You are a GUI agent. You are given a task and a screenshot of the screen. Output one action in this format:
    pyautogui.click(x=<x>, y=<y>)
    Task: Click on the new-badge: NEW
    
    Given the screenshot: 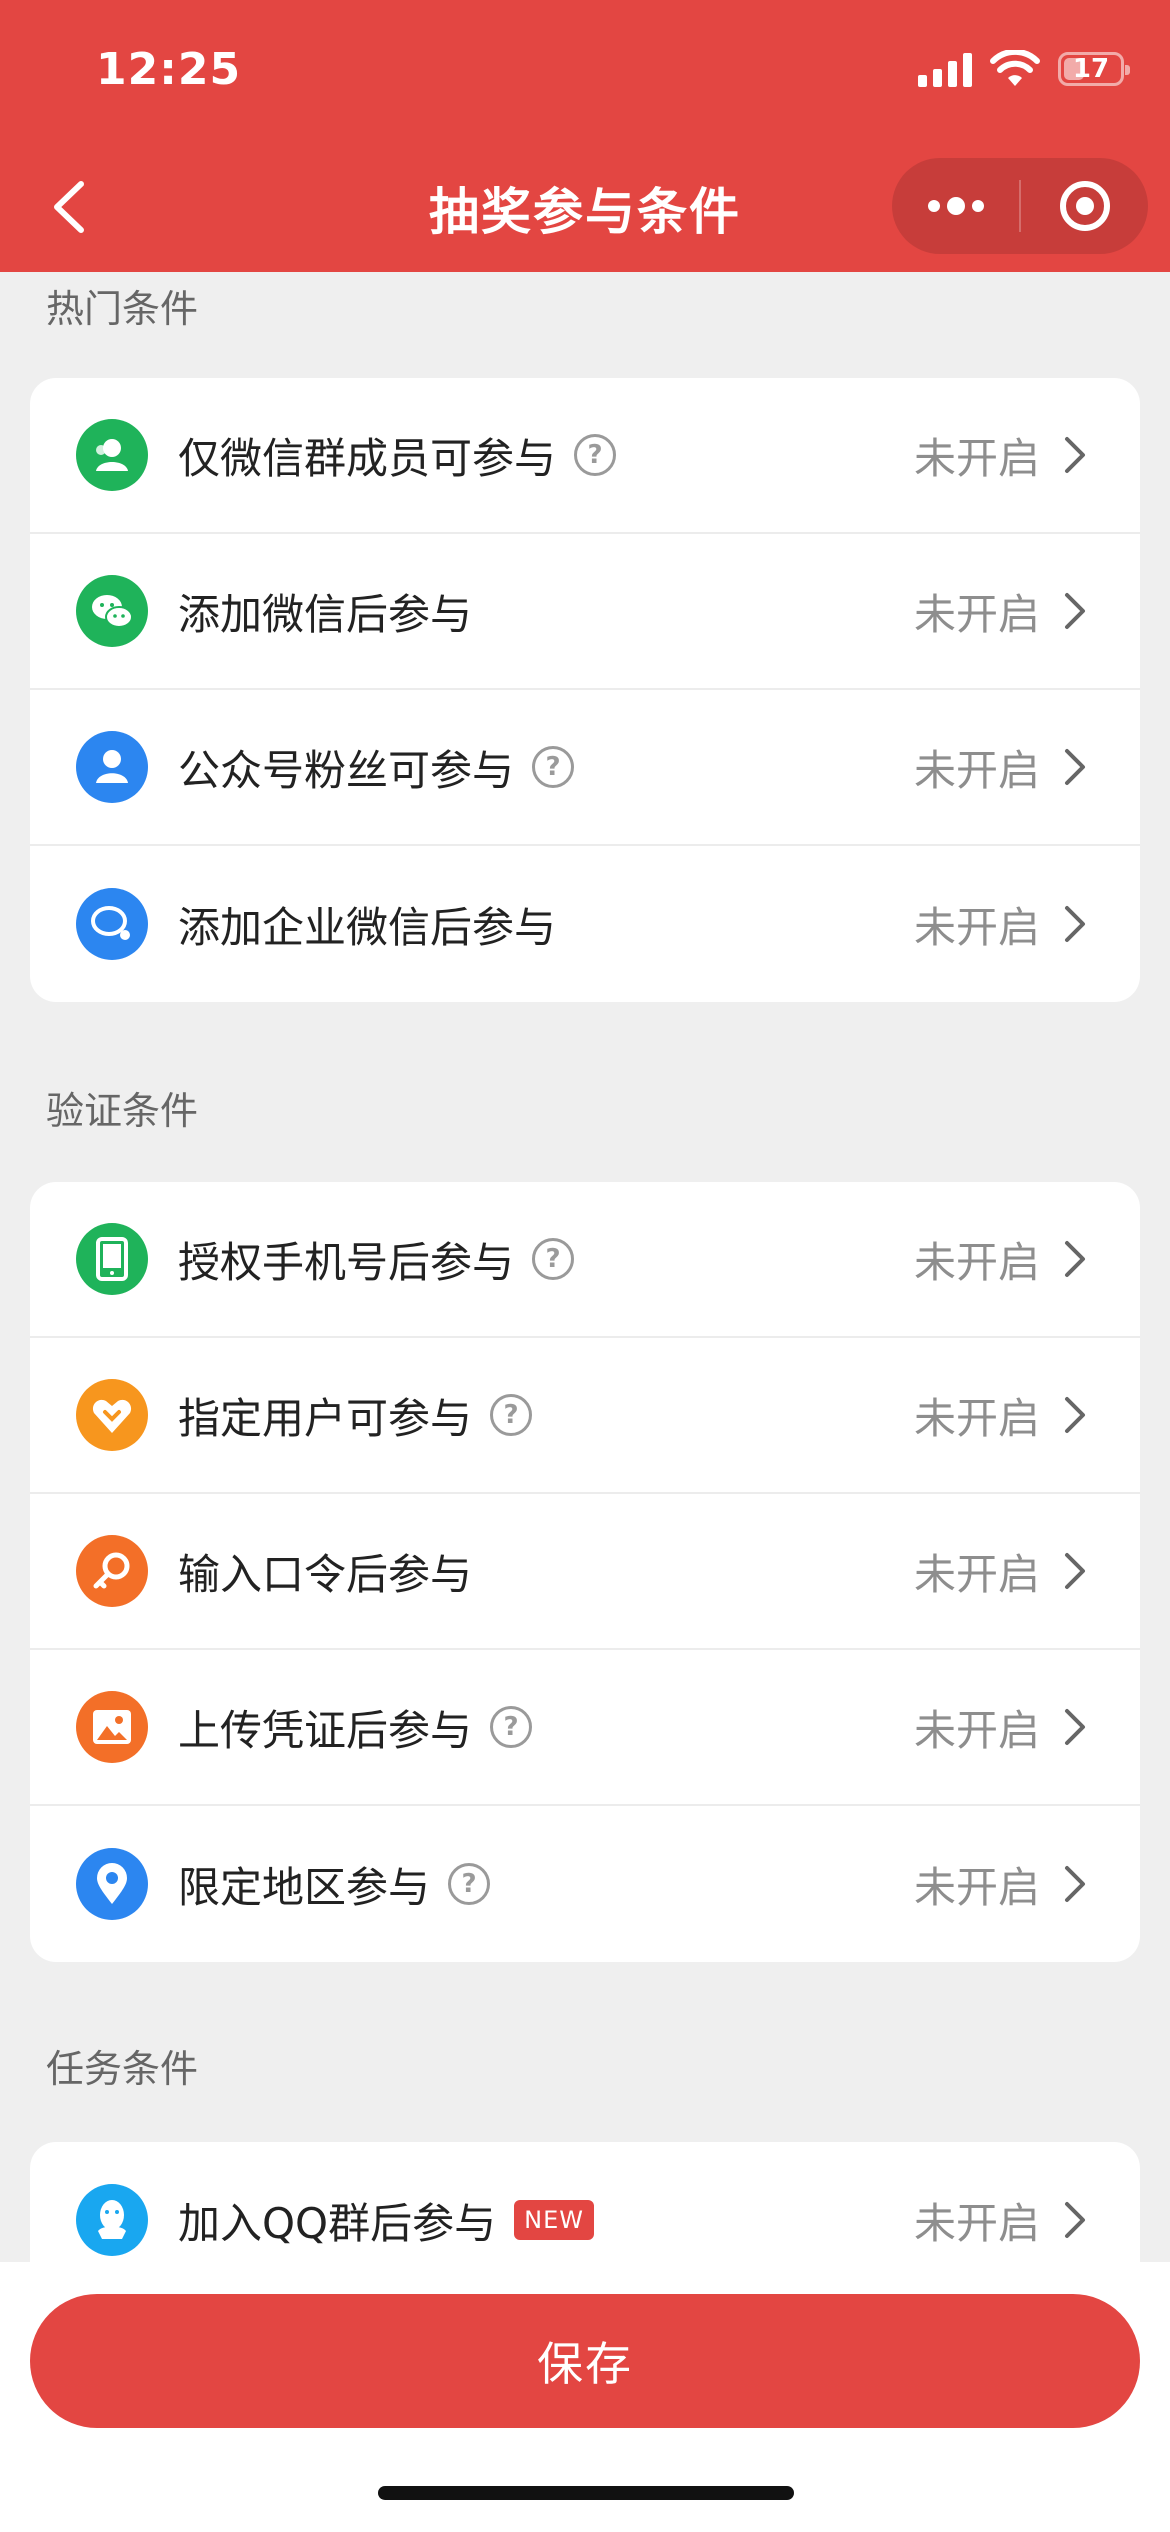 What is the action you would take?
    pyautogui.click(x=554, y=2220)
    